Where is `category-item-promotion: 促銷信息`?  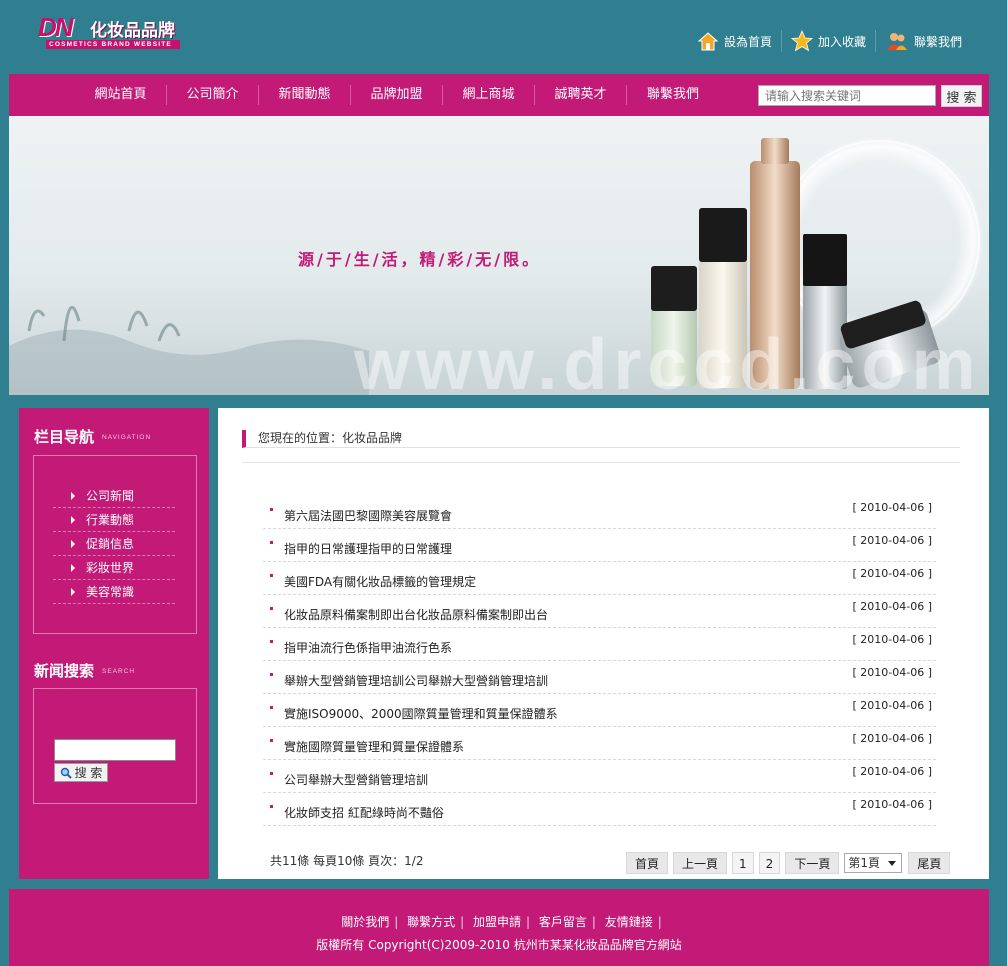
category-item-promotion: 促銷信息 is located at coordinates (114, 544).